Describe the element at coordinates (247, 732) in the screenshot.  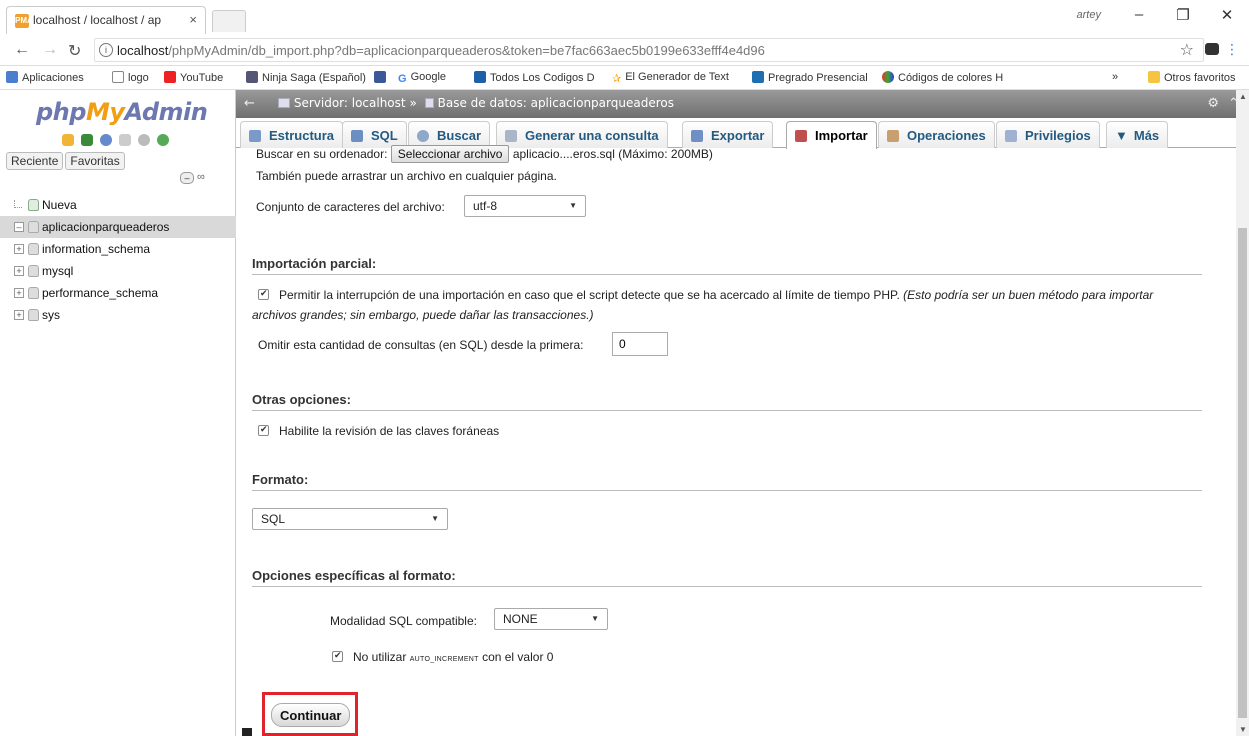
I see `console-toggle-icon` at that location.